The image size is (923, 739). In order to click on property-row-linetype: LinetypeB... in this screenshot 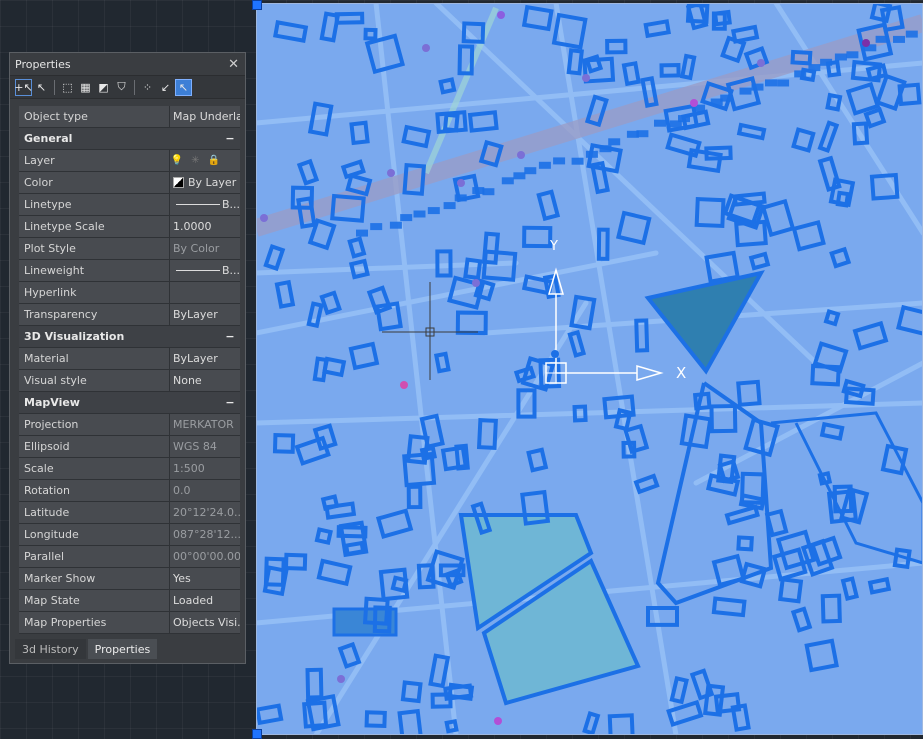, I will do `click(129, 205)`.